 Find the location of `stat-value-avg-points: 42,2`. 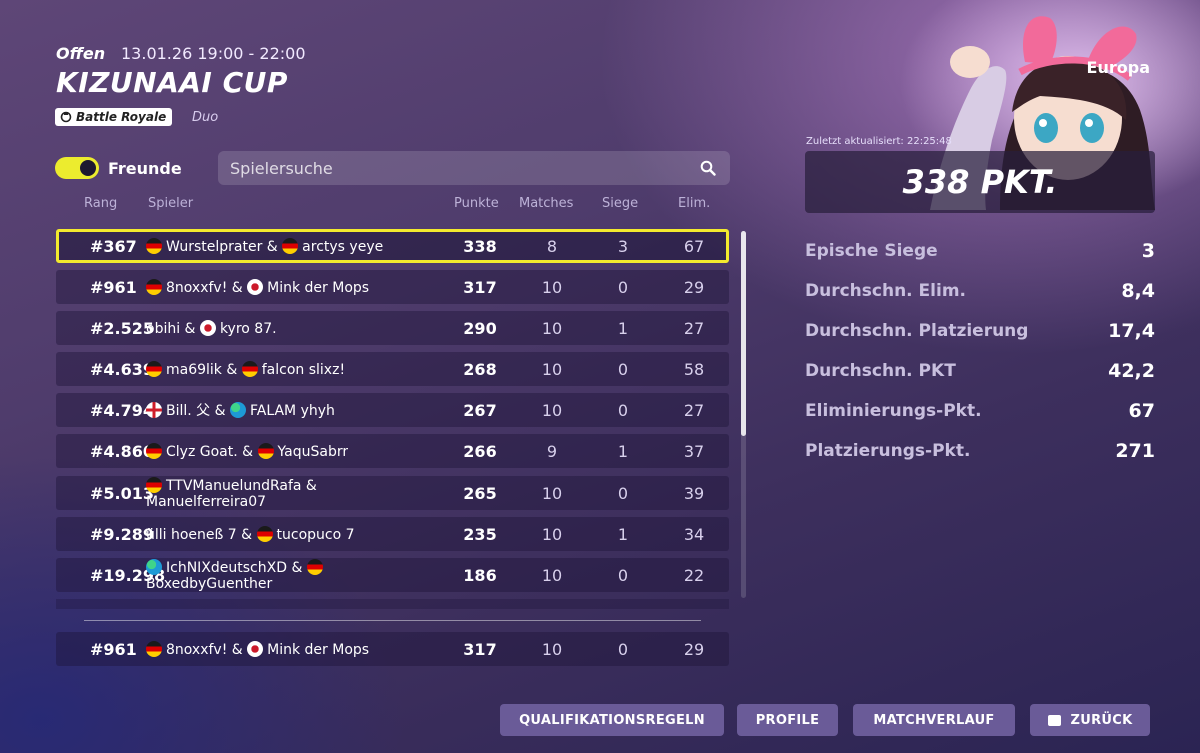

stat-value-avg-points: 42,2 is located at coordinates (1131, 371).